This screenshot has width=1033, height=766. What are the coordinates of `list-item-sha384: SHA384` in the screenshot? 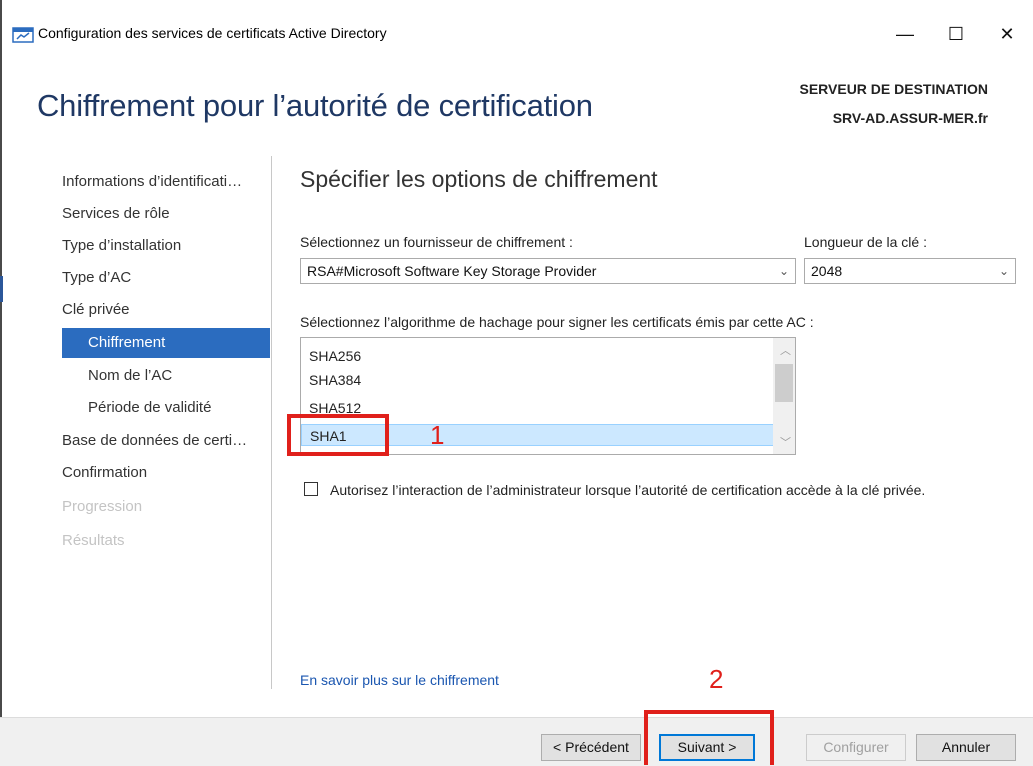 It's located at (331, 380).